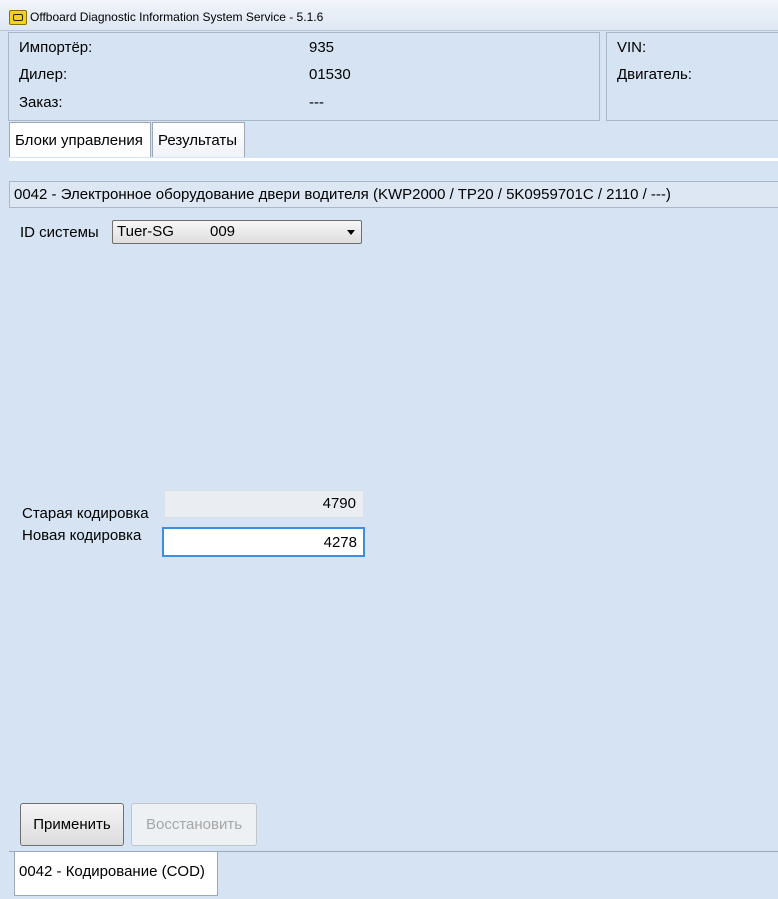  Describe the element at coordinates (263, 542) in the screenshot. I see `new-coding-input` at that location.